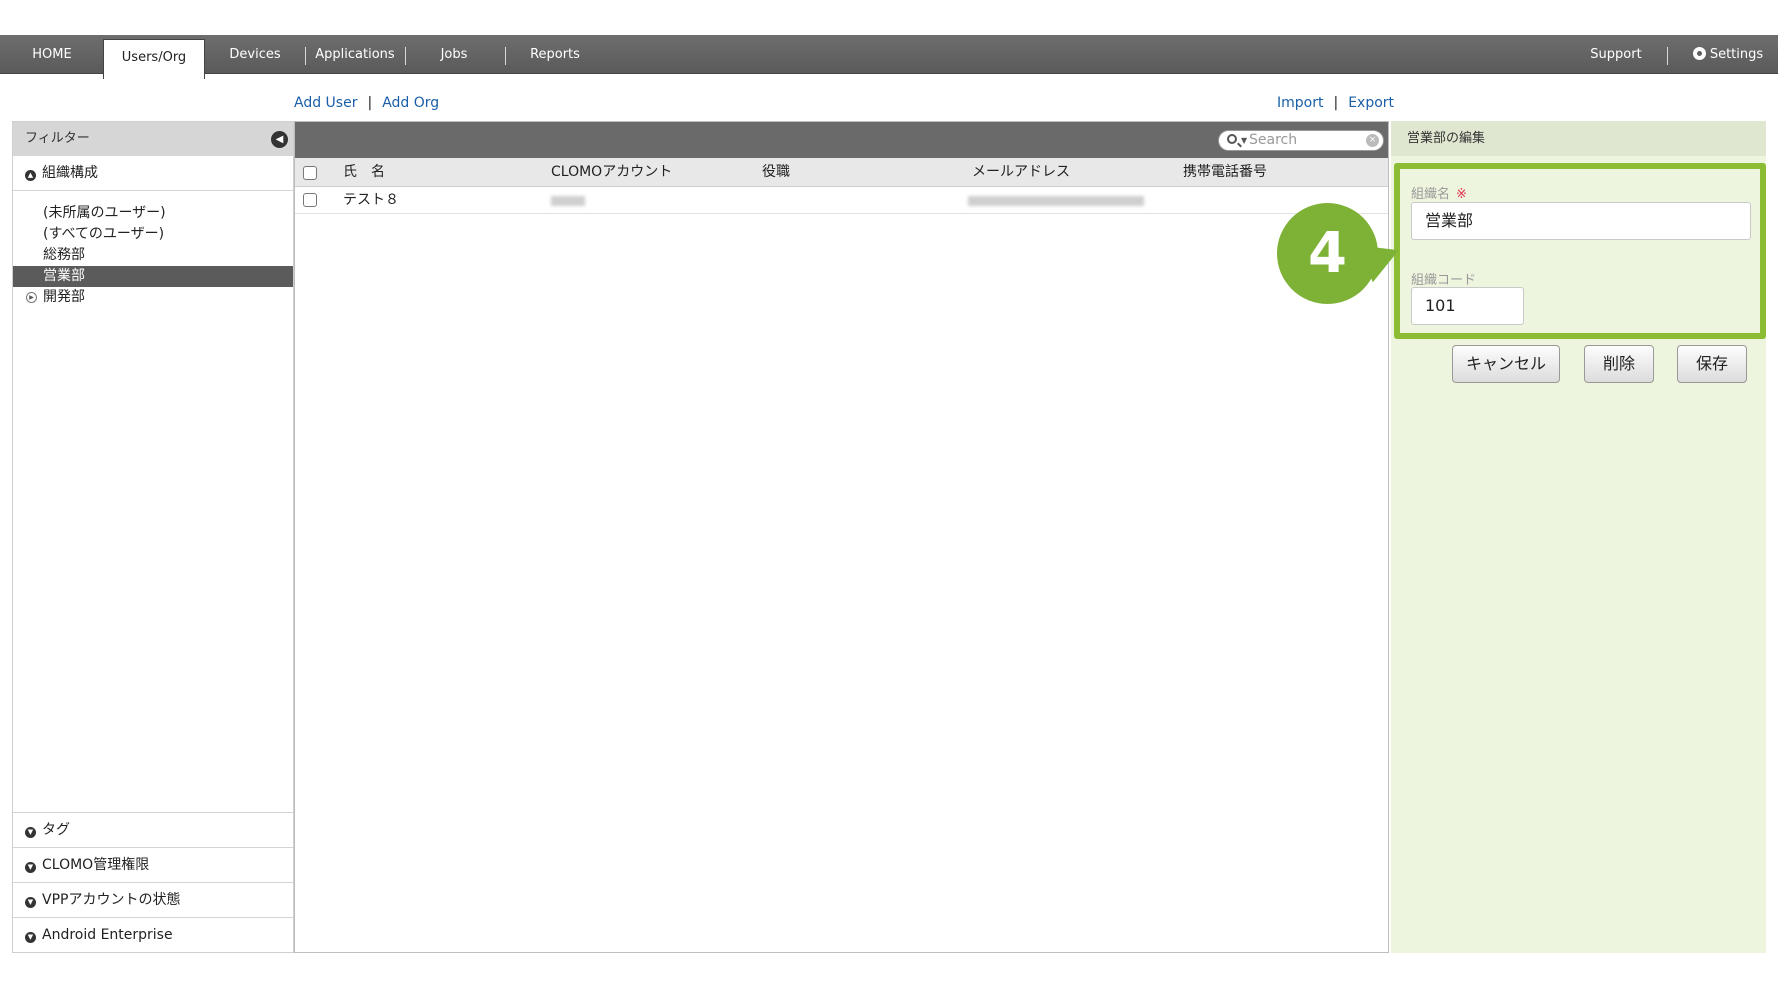 This screenshot has width=1778, height=1000. I want to click on row-name: テスト８, so click(371, 200).